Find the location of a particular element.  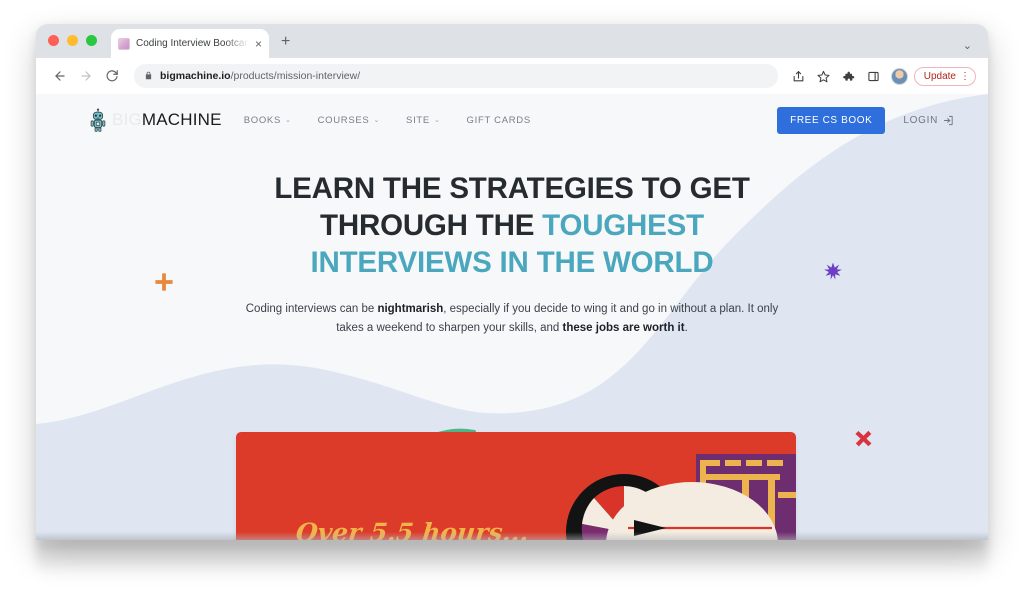

nav-item-site: SITE ⌄ is located at coordinates (423, 120).